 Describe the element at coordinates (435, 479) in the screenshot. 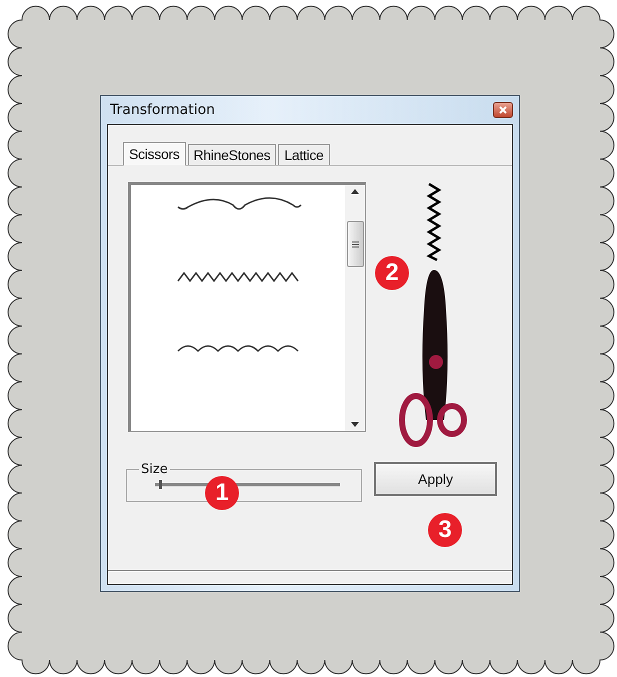

I see `apply-button: Apply` at that location.